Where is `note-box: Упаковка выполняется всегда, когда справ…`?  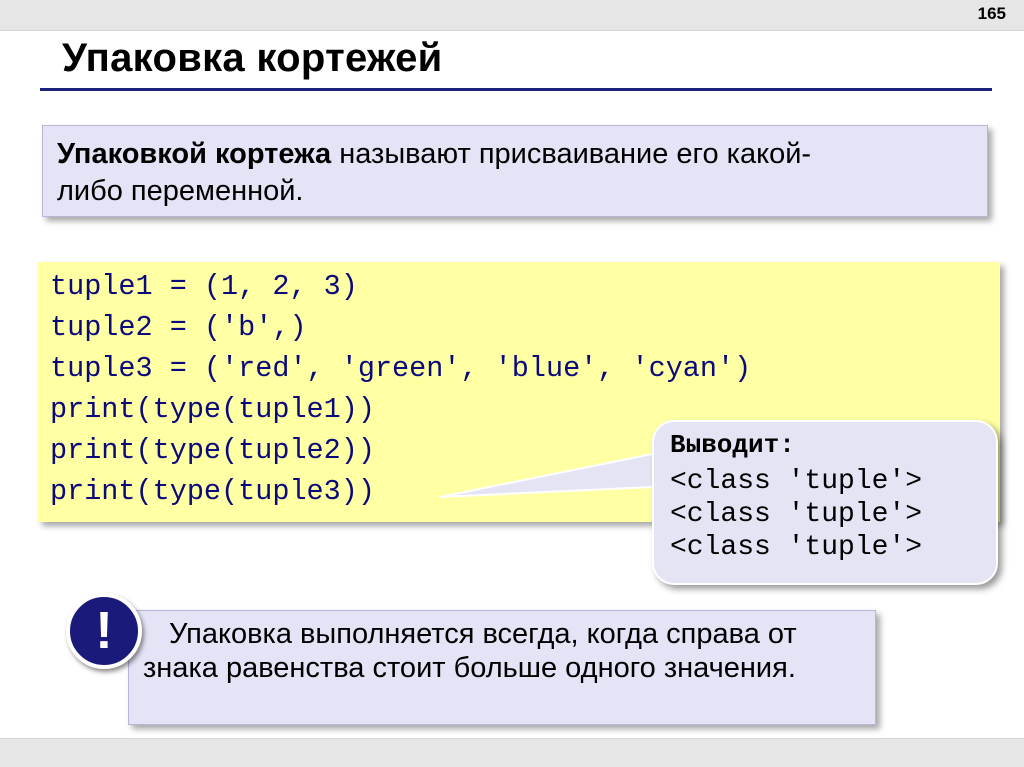 note-box: Упаковка выполняется всегда, когда справ… is located at coordinates (502, 667).